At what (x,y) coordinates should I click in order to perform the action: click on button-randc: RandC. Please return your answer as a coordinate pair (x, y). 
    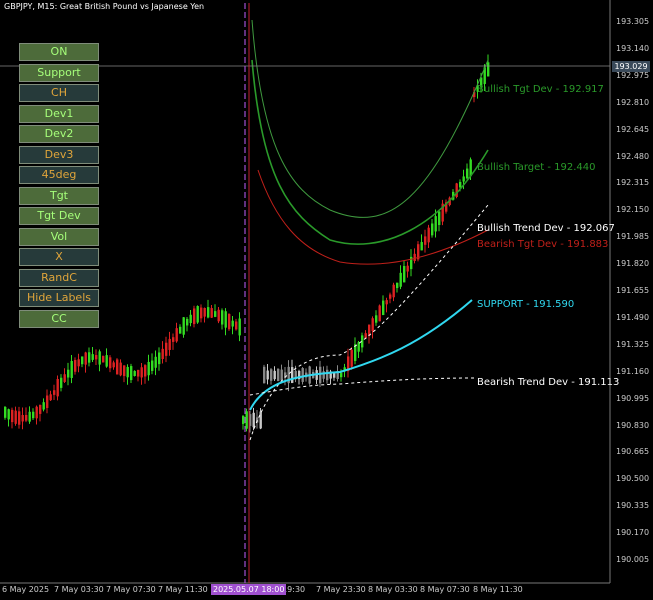
    Looking at the image, I should click on (59, 277).